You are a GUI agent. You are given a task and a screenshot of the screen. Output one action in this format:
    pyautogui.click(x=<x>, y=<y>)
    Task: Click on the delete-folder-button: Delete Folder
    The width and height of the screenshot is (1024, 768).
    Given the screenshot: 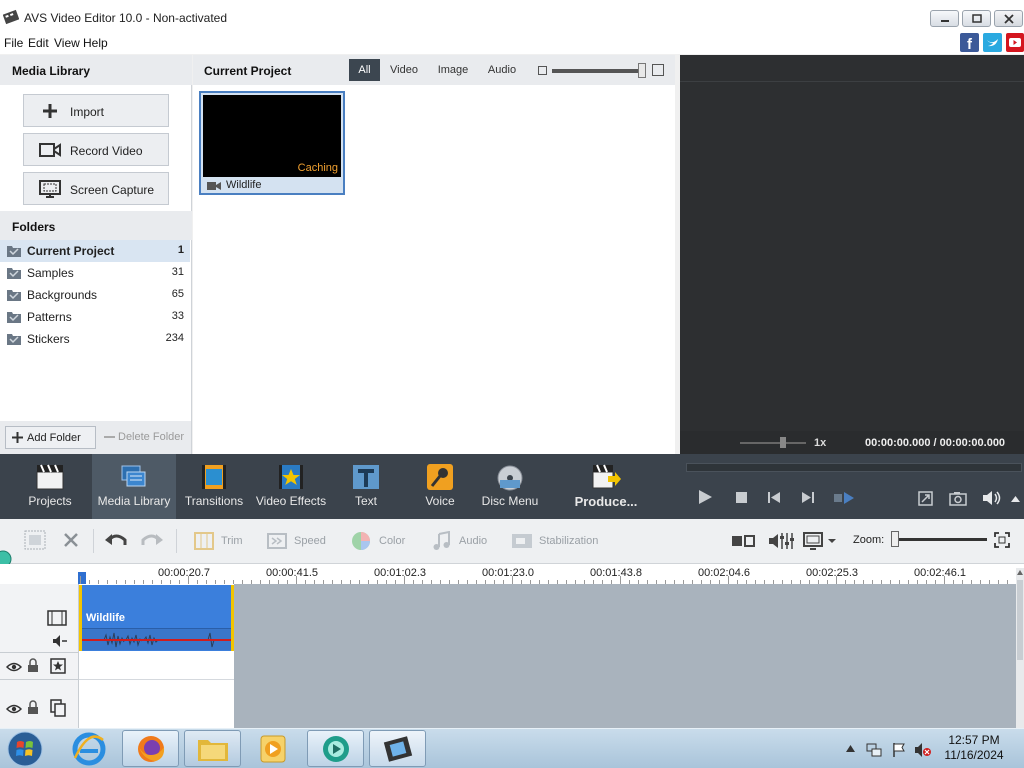 What is the action you would take?
    pyautogui.click(x=143, y=437)
    